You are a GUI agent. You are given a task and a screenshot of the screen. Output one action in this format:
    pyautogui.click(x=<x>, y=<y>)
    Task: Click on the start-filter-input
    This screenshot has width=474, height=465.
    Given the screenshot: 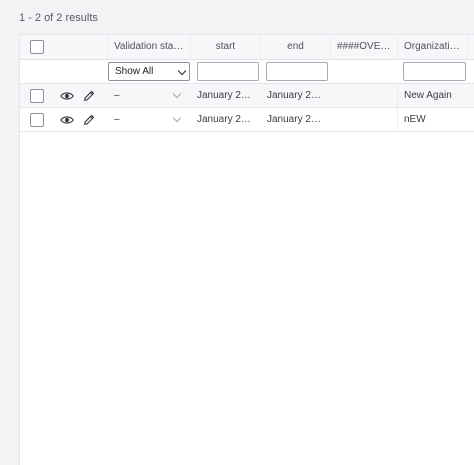 What is the action you would take?
    pyautogui.click(x=228, y=71)
    